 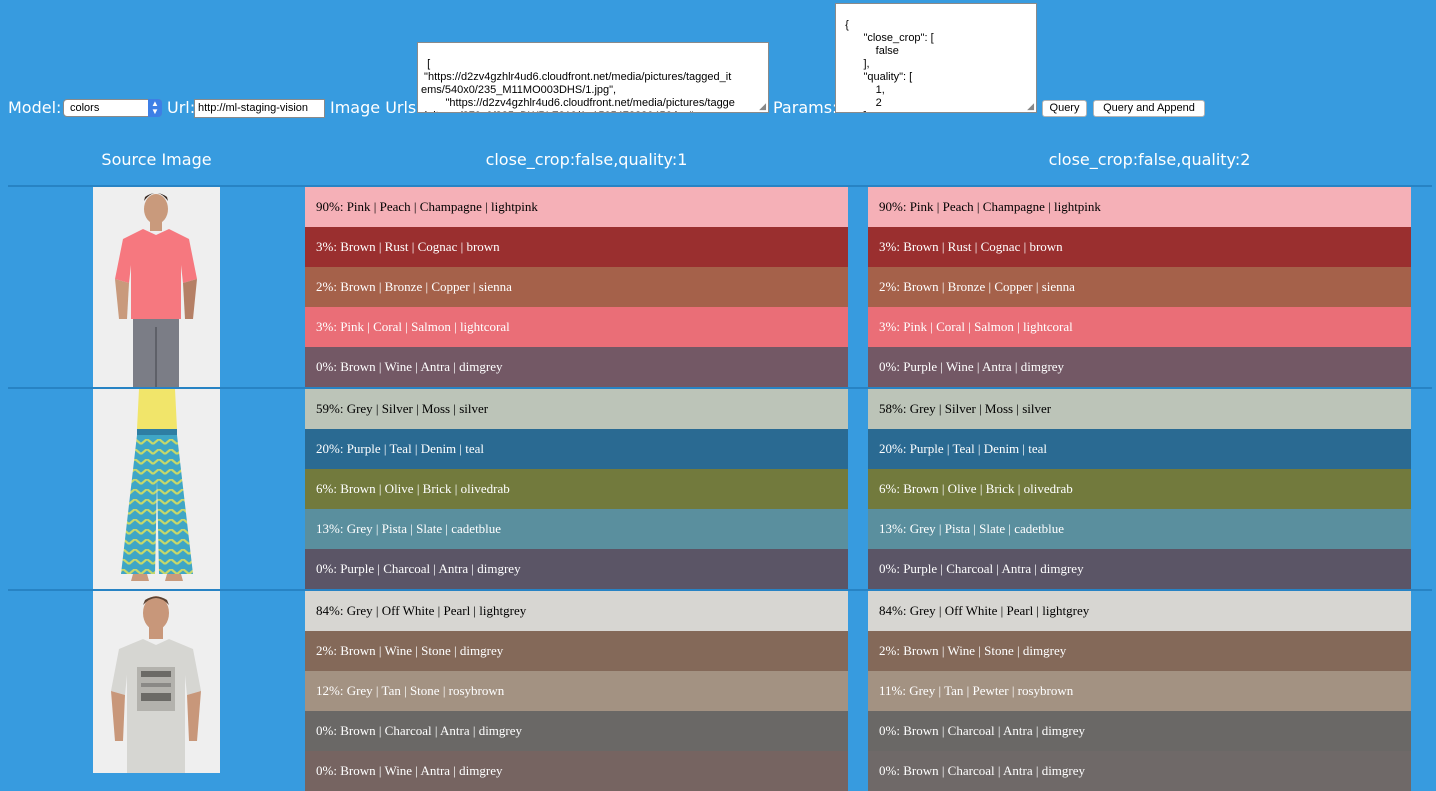 I want to click on url-input: http://ml-staging-vision, so click(x=259, y=108).